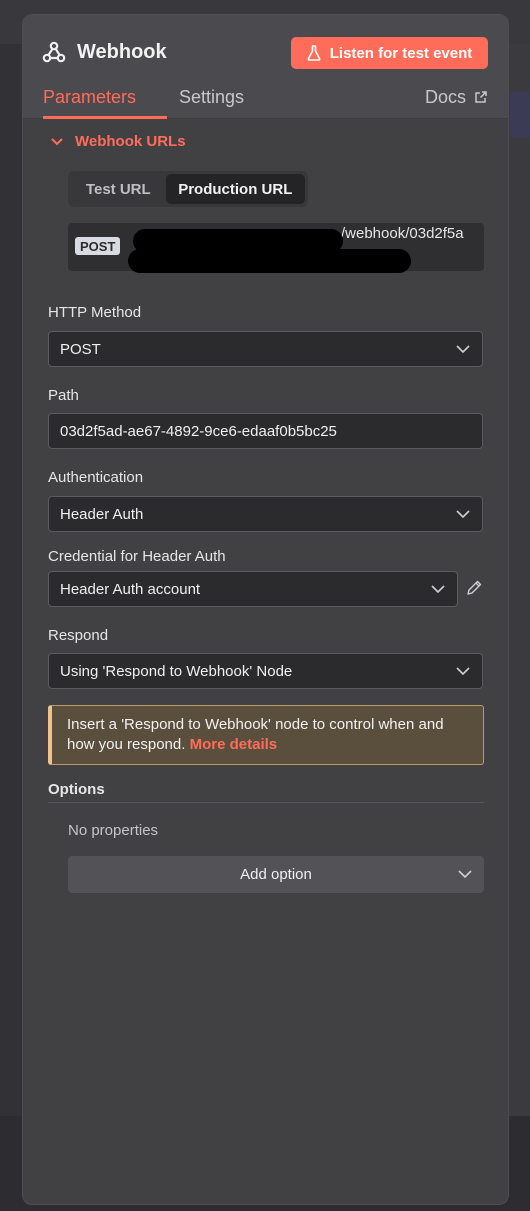  What do you see at coordinates (63, 395) in the screenshot?
I see `path-label: Path` at bounding box center [63, 395].